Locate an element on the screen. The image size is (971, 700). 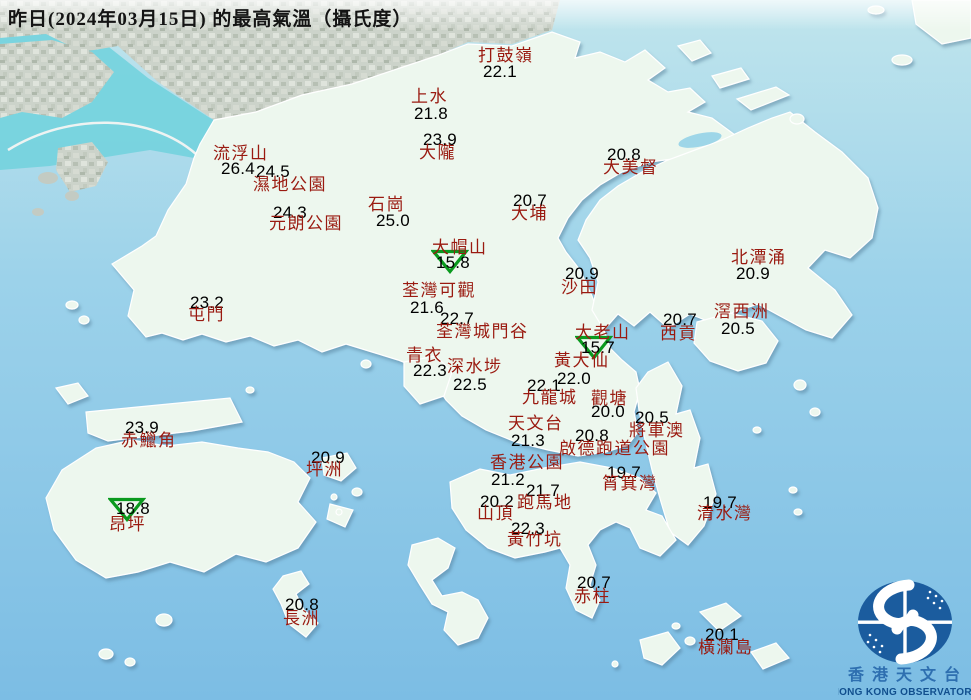
station-name: 啟德跑道公園 is located at coordinates (614, 448).